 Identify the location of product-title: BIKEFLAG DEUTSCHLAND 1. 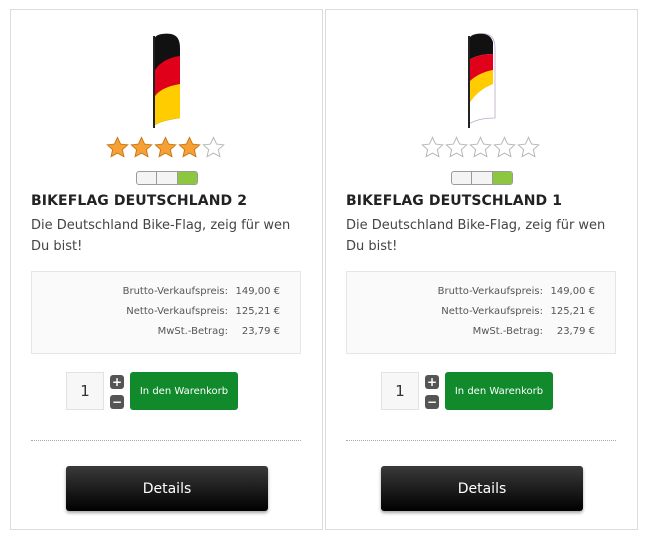
(454, 201).